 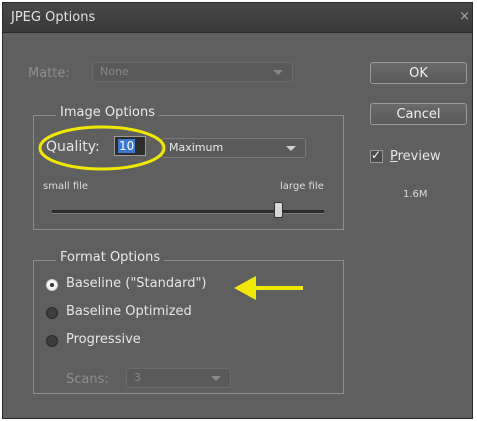 I want to click on title-bar: JPEG Options ×, so click(x=237, y=18).